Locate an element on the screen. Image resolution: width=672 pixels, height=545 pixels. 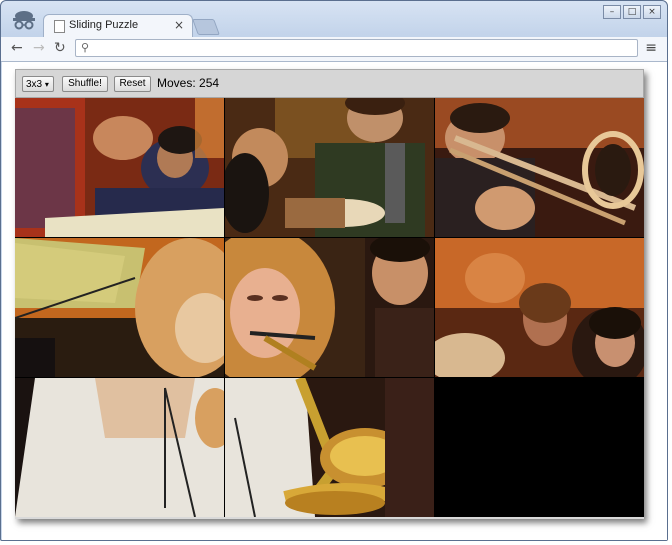
moves-counter: Moves: 254 is located at coordinates (188, 83).